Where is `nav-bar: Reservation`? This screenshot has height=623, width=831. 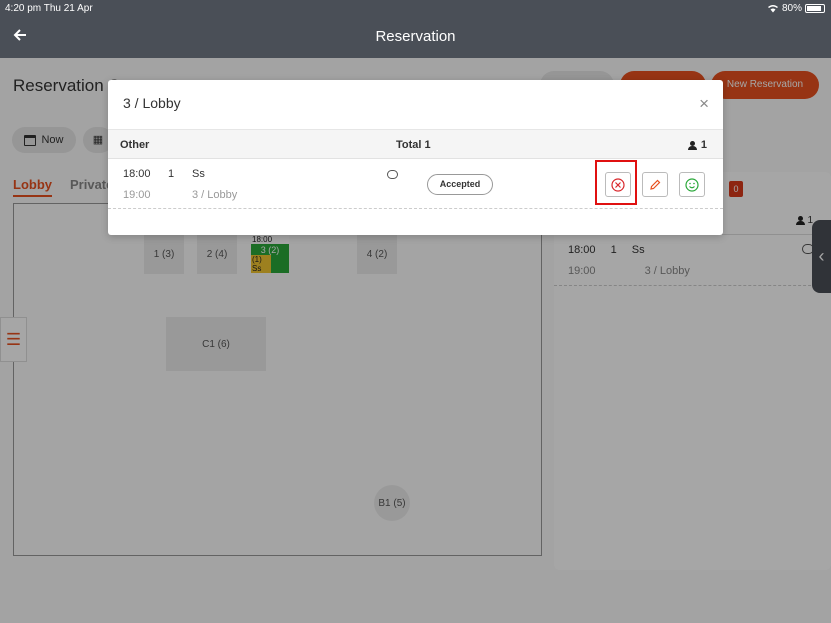
nav-bar: Reservation is located at coordinates (415, 37).